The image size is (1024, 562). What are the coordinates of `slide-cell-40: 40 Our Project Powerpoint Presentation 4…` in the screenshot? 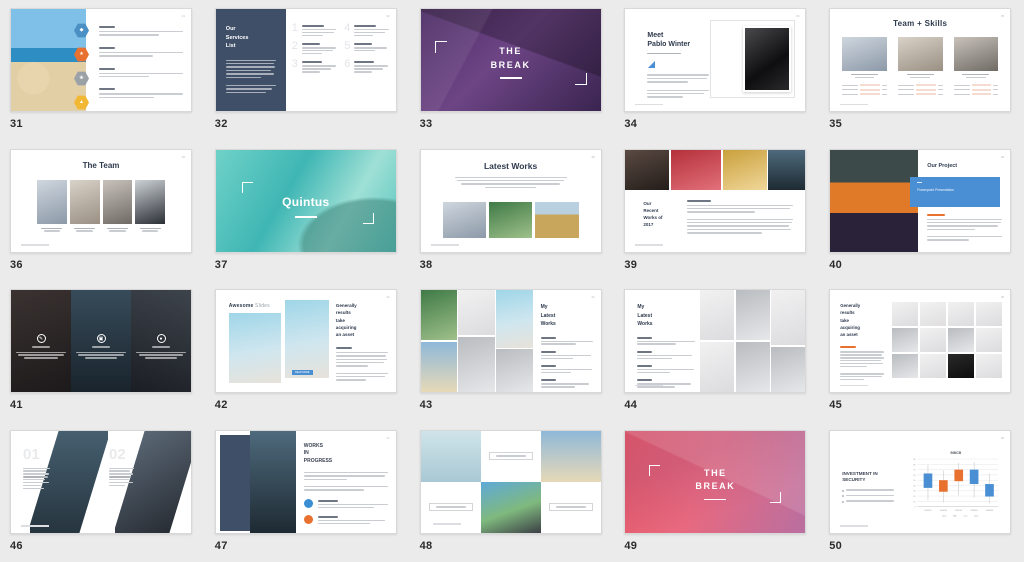 It's located at (921, 211).